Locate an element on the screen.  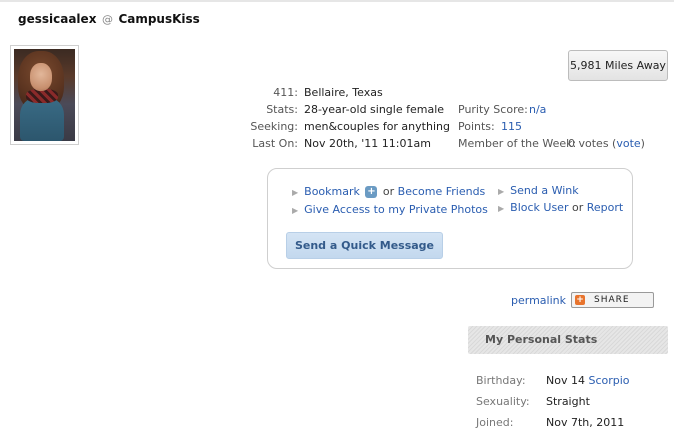
username: gessicaalex is located at coordinates (57, 19).